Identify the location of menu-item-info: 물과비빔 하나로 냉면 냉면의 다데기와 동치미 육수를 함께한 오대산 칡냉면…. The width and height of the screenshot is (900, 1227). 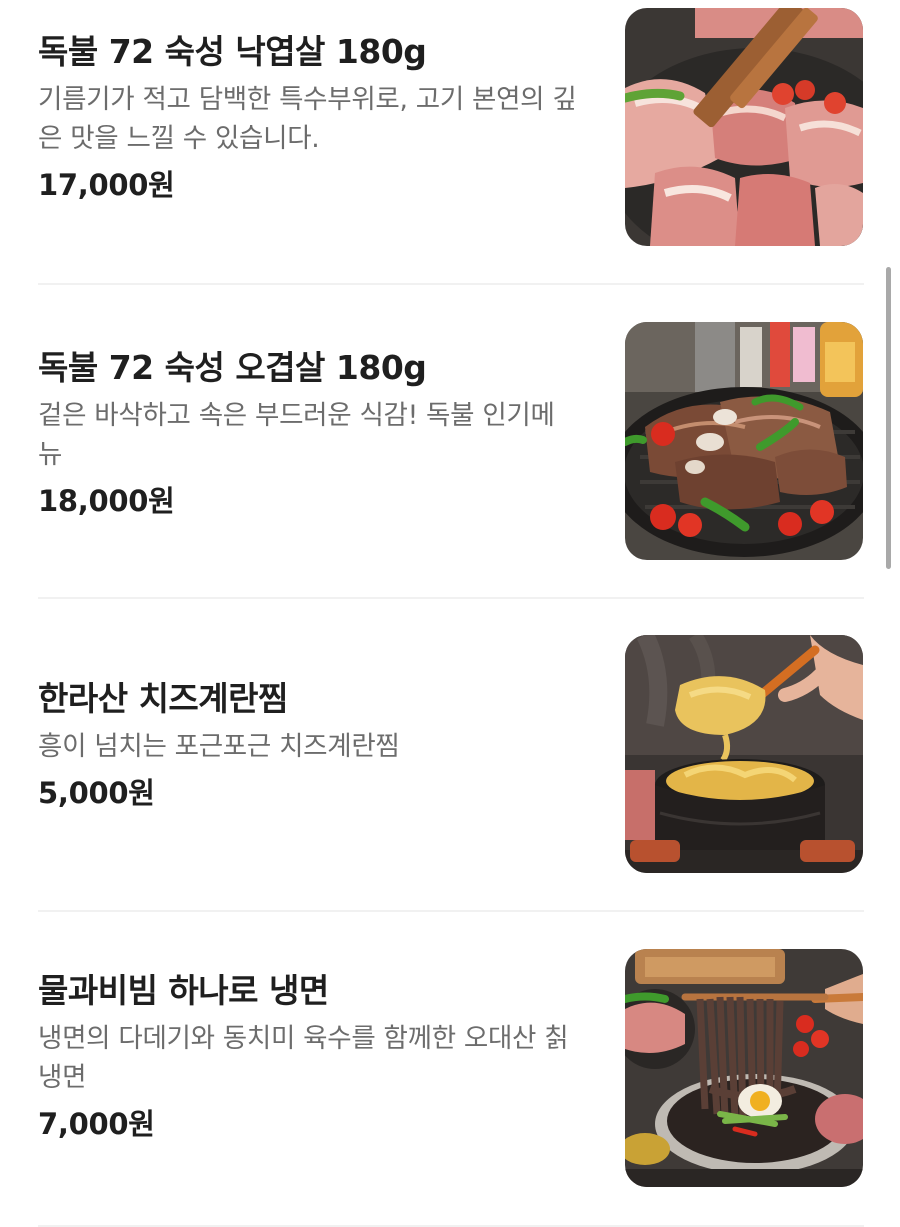
(318, 1056).